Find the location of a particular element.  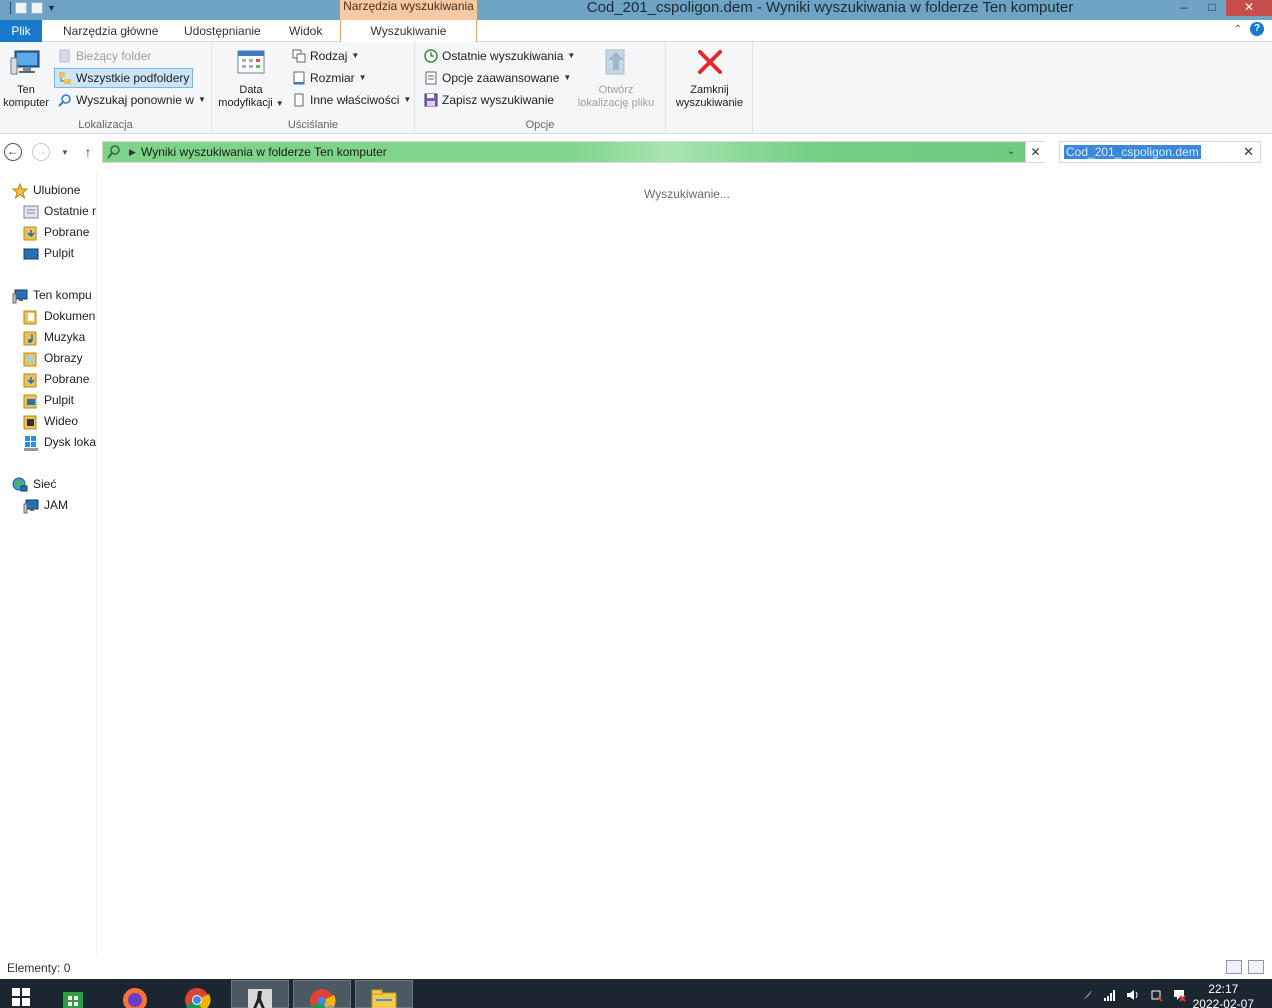

date-modified-label-2-text: modyfikacji is located at coordinates (245, 103).